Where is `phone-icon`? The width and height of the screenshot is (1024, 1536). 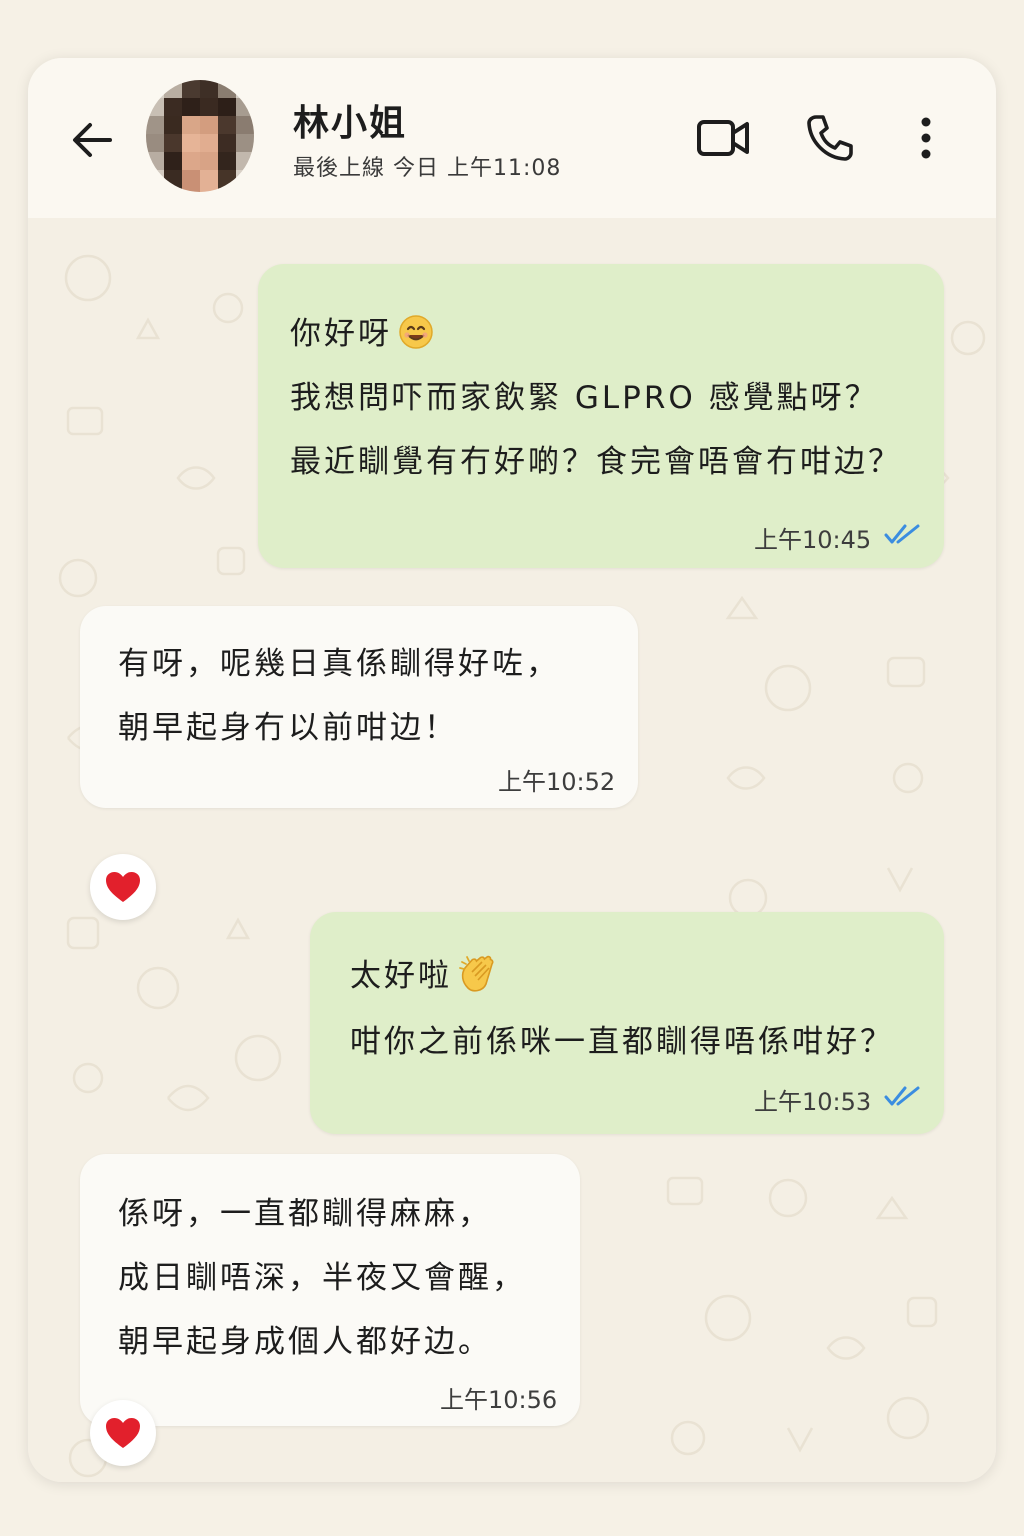 phone-icon is located at coordinates (830, 138).